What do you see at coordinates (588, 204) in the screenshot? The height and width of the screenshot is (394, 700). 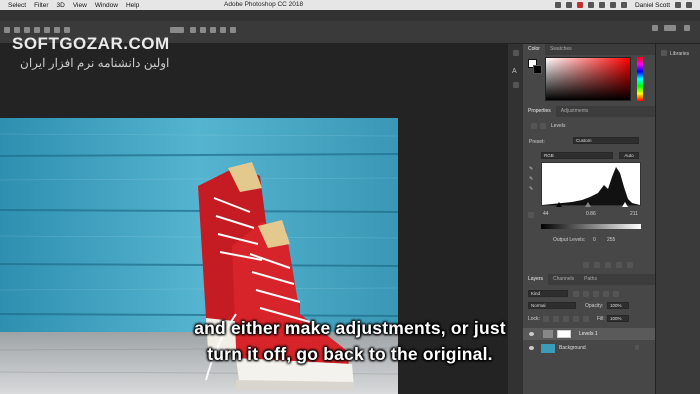 I see `input-gray-slider` at bounding box center [588, 204].